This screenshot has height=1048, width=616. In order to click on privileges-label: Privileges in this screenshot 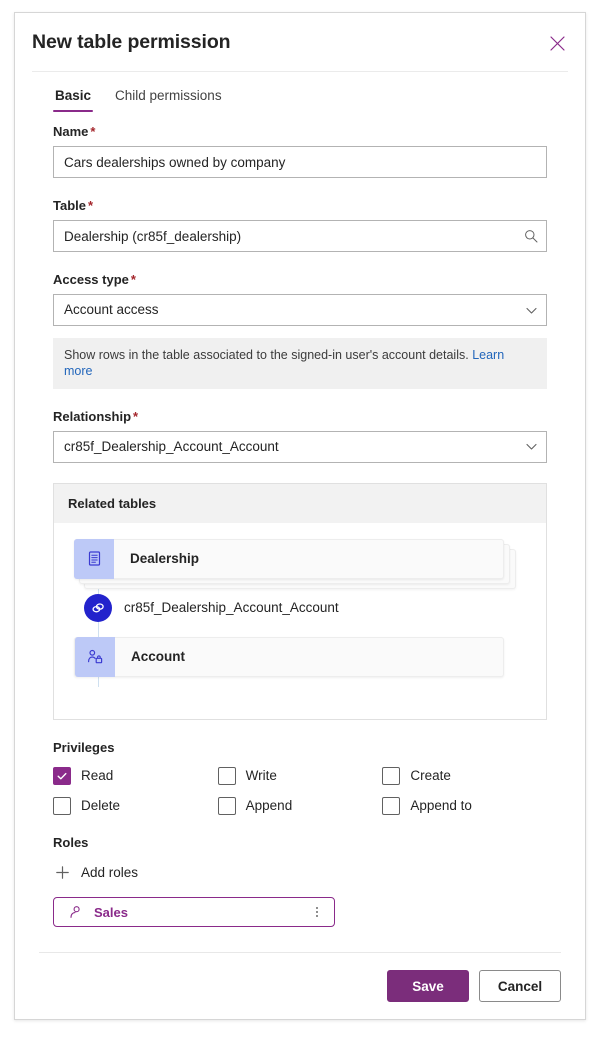, I will do `click(84, 747)`.